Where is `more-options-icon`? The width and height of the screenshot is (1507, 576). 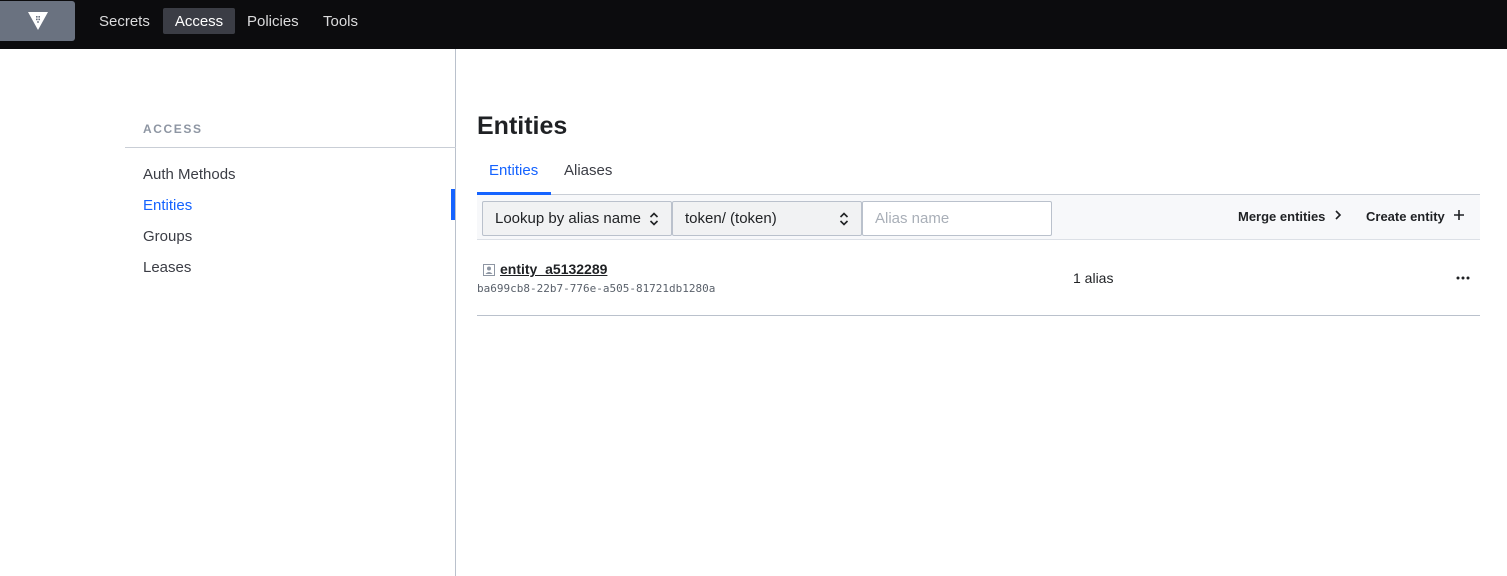
more-options-icon is located at coordinates (1463, 278).